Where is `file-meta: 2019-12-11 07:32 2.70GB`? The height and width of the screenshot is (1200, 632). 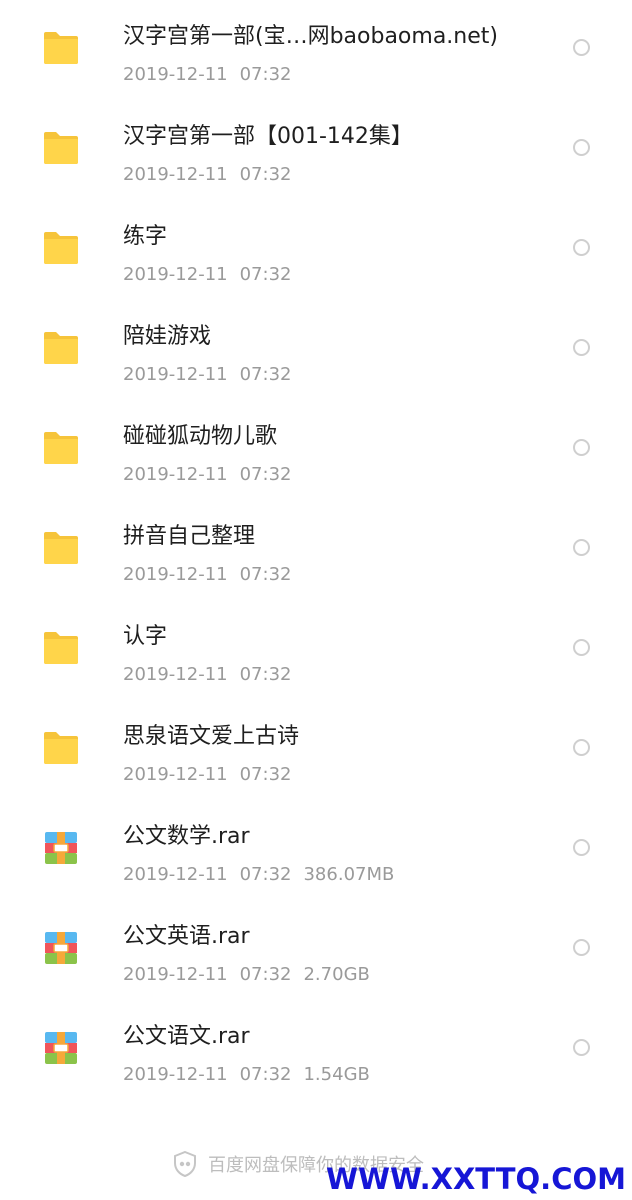 file-meta: 2019-12-11 07:32 2.70GB is located at coordinates (246, 975).